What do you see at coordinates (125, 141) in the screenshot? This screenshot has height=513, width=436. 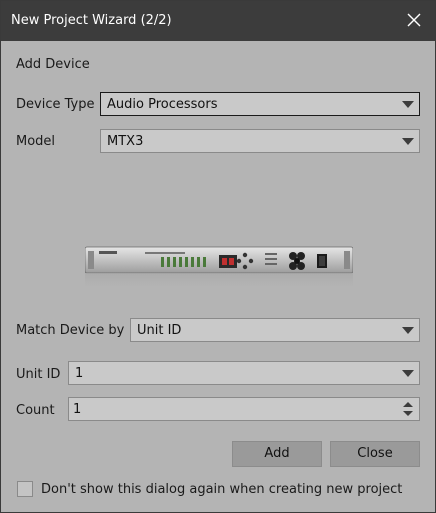 I see `model-value: MTX3` at bounding box center [125, 141].